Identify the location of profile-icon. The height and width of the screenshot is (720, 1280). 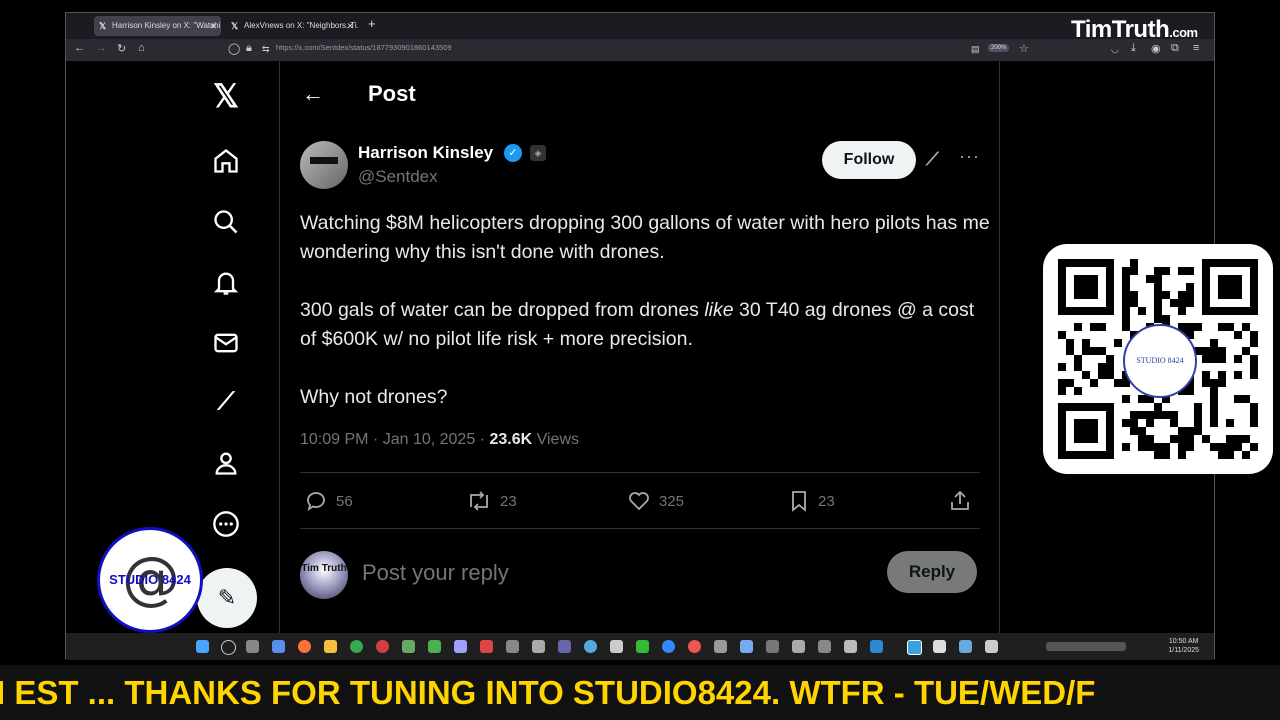
(226, 463).